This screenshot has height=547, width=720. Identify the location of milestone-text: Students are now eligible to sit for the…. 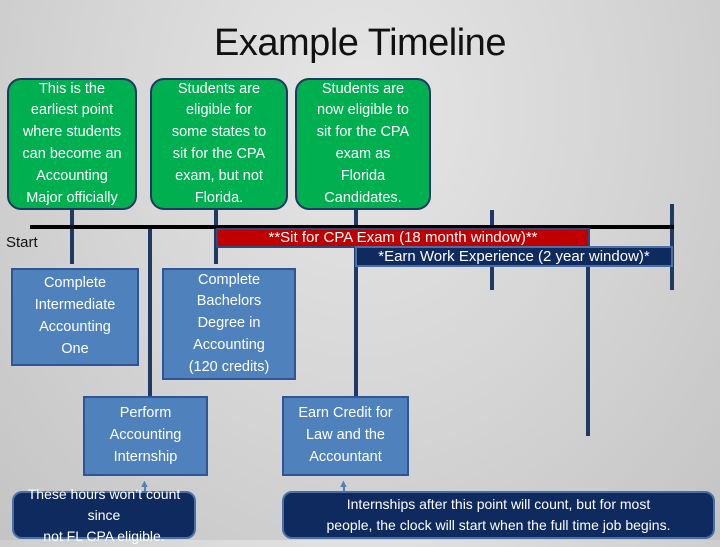
(363, 143).